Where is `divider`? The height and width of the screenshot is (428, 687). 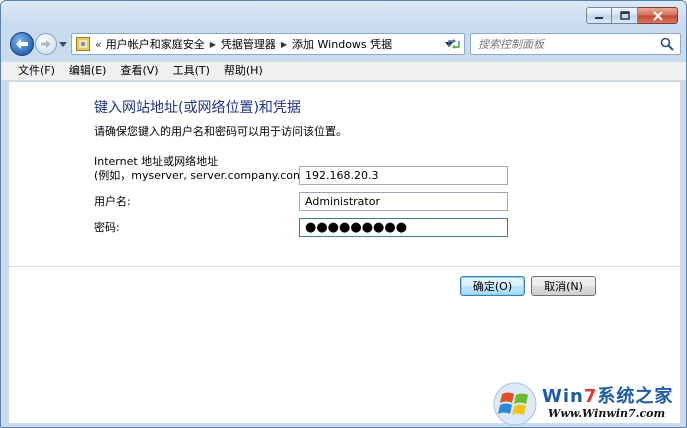
divider is located at coordinates (344, 266).